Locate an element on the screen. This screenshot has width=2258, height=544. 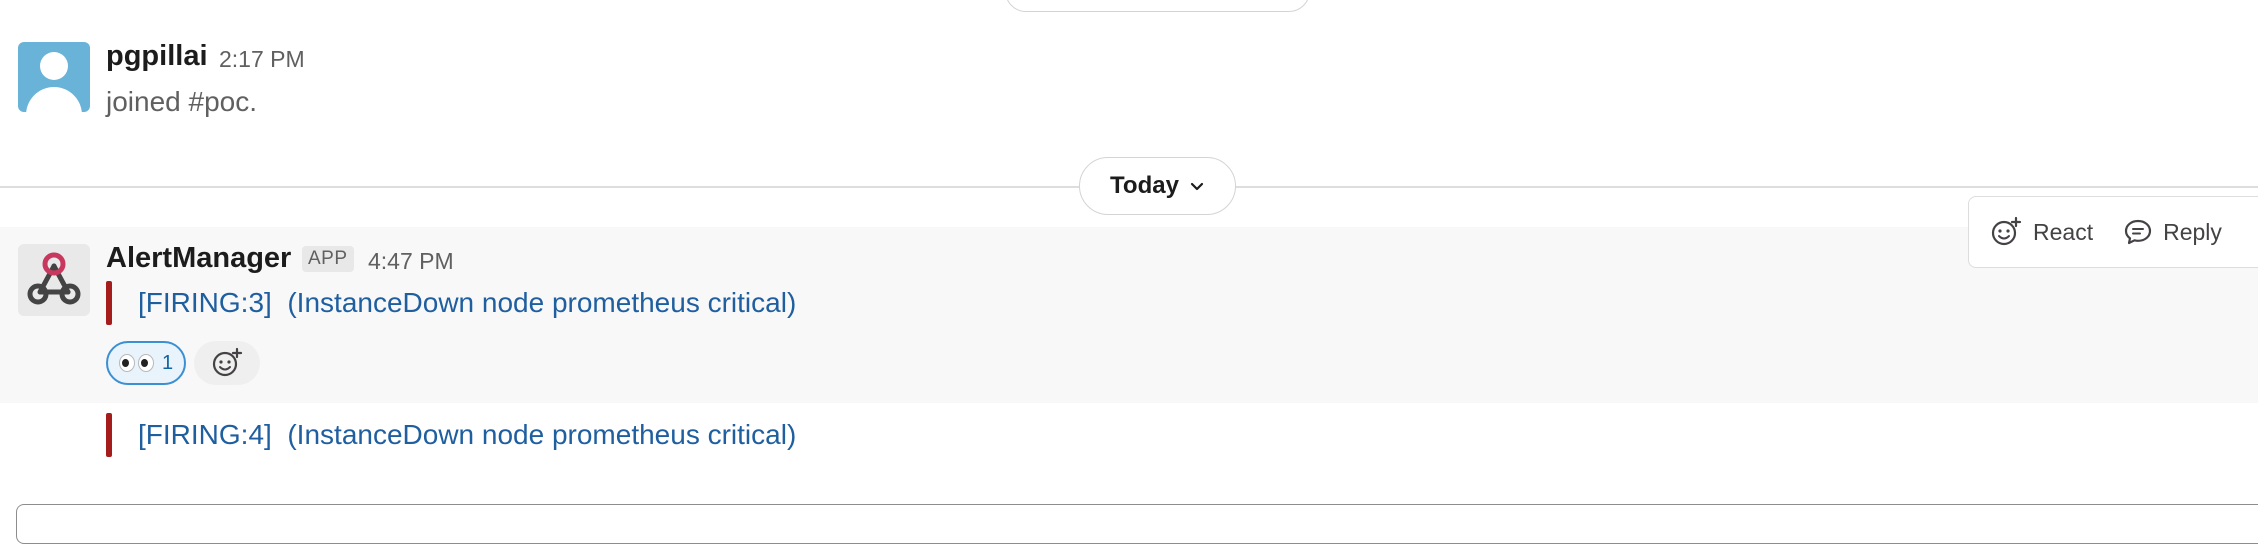
alert-status: [FIRING:4] is located at coordinates (205, 434).